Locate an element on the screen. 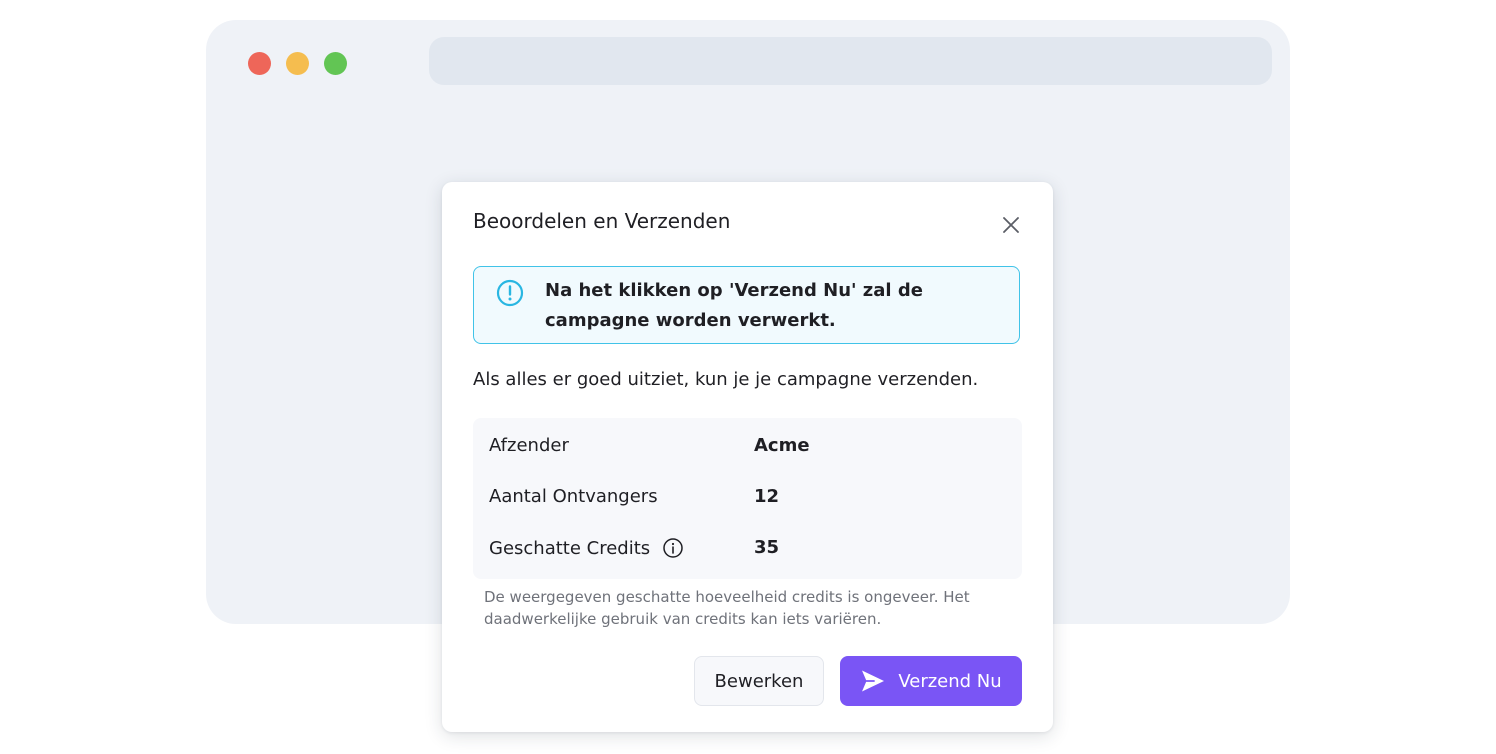 The image size is (1496, 754). close-button is located at coordinates (1011, 225).